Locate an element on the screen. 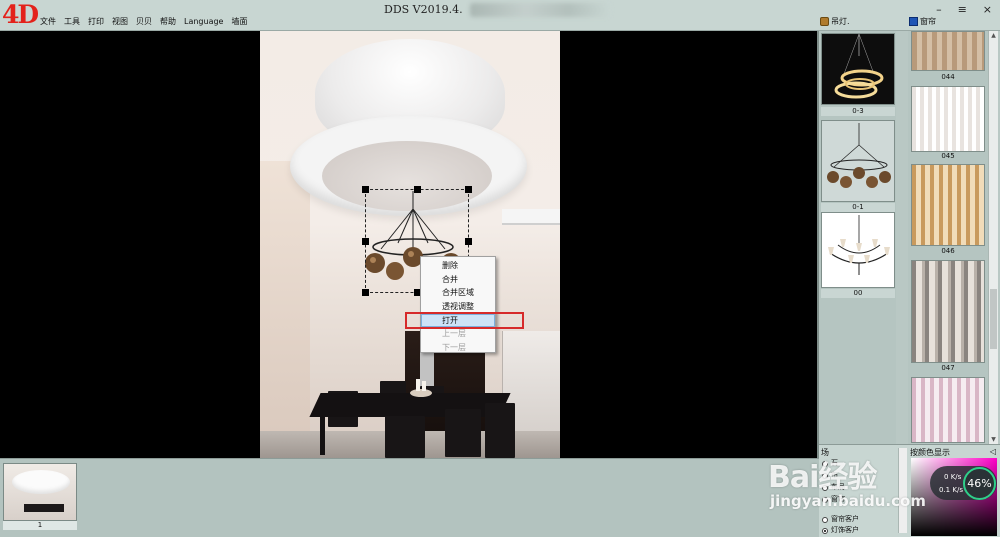 The image size is (1000, 537). lamp-label: 00 is located at coordinates (858, 293).